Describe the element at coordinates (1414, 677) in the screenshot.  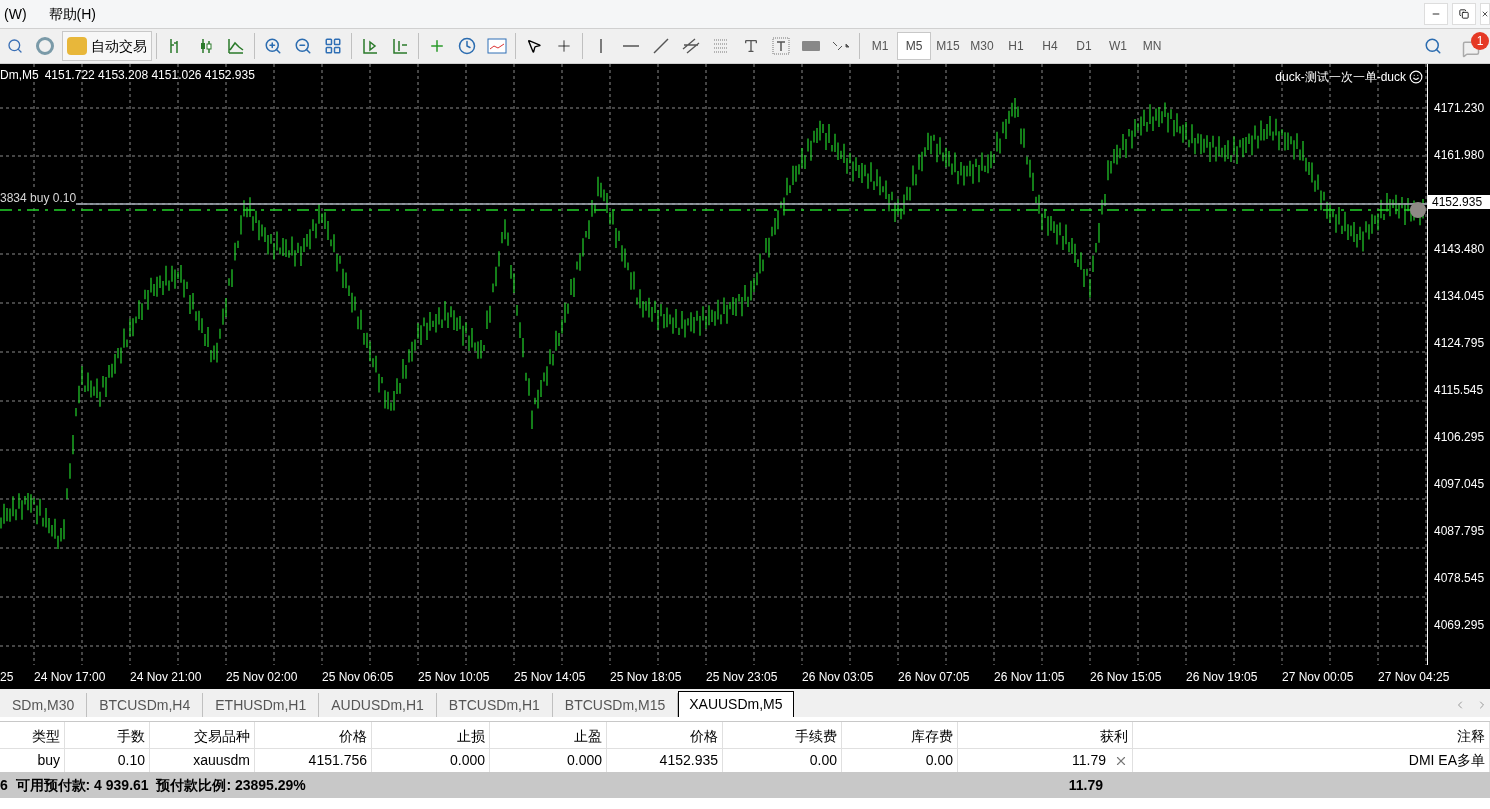
I see `time-axis-label: 27 Nov 04:25` at that location.